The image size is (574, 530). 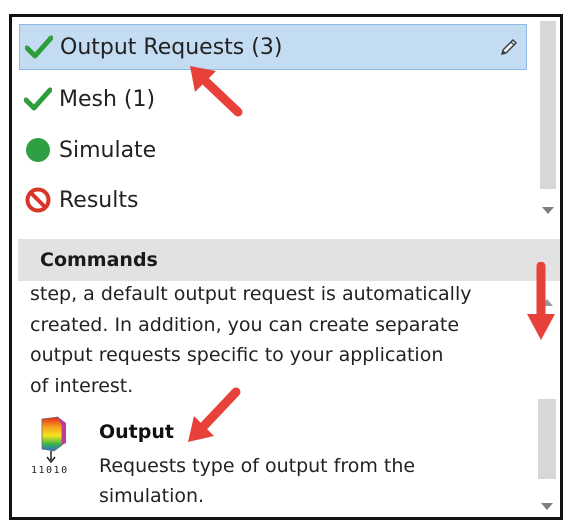 I want to click on command-description-line: simulation., so click(x=152, y=496).